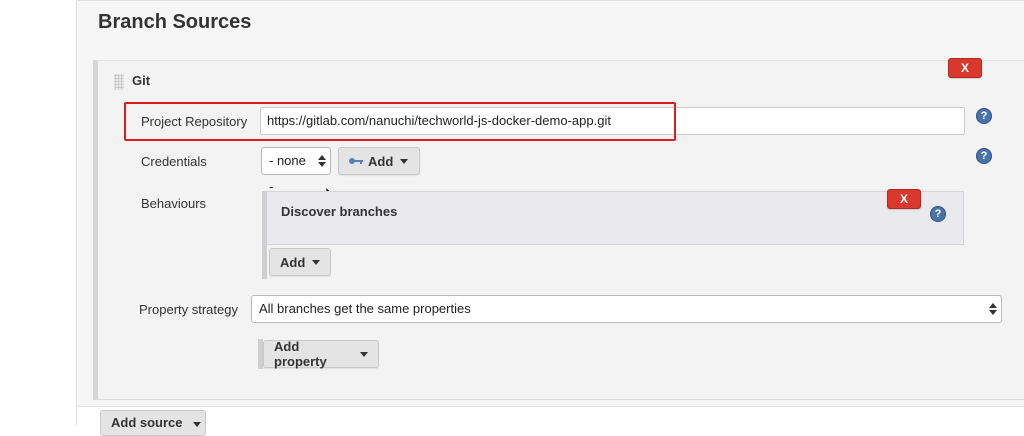 This screenshot has height=436, width=1024. I want to click on add-property-button: Add property, so click(321, 354).